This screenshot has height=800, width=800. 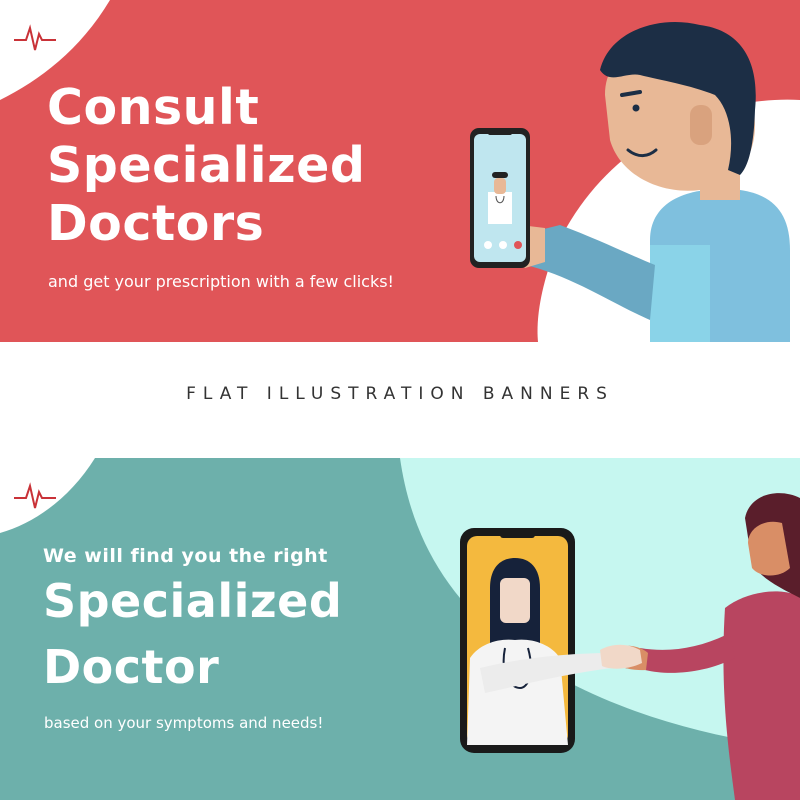 What do you see at coordinates (400, 394) in the screenshot?
I see `section-title: FLAT ILLUSTRATION BANNERS` at bounding box center [400, 394].